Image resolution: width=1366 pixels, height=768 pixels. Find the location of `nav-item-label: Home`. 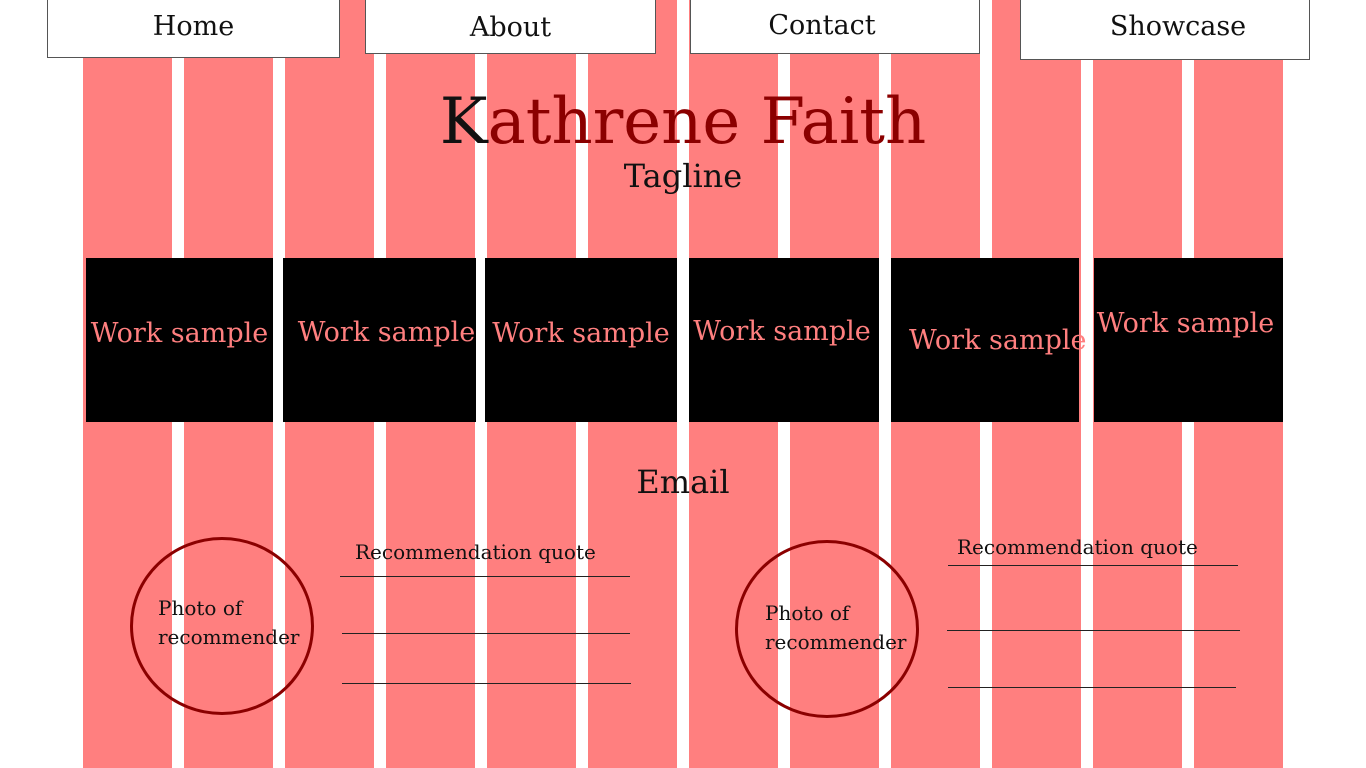

nav-item-label: Home is located at coordinates (193, 26).